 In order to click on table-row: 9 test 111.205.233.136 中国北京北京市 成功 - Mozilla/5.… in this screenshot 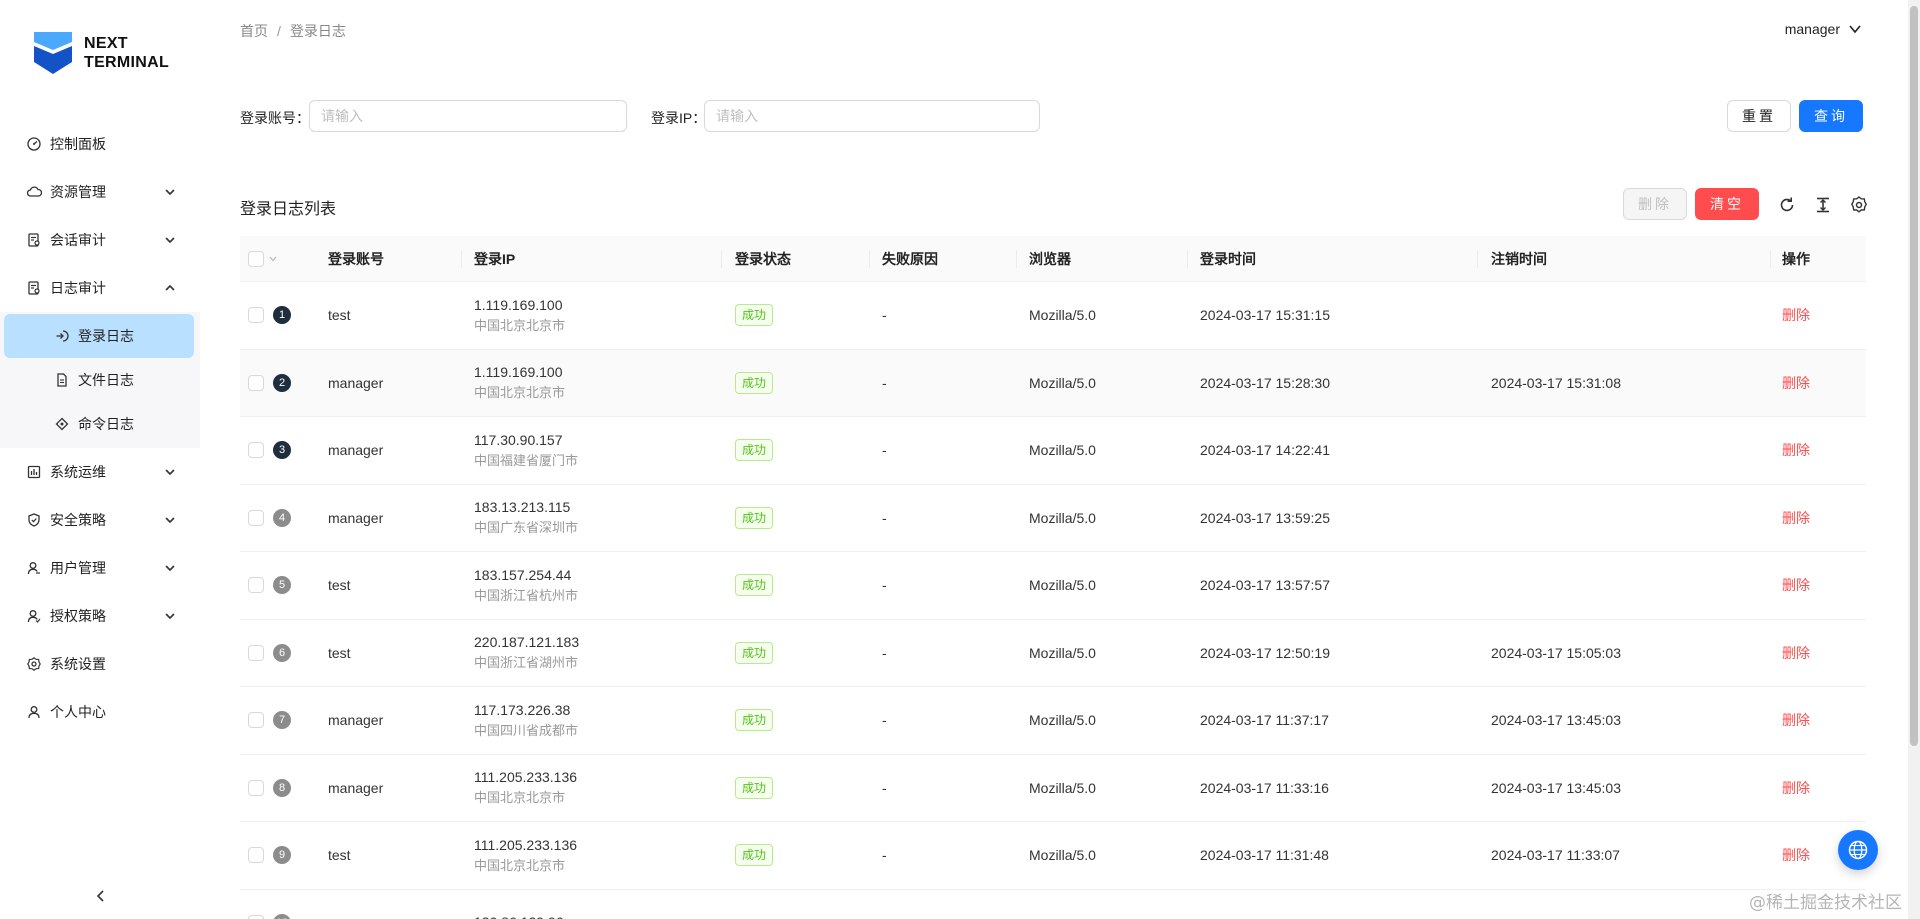, I will do `click(1053, 856)`.